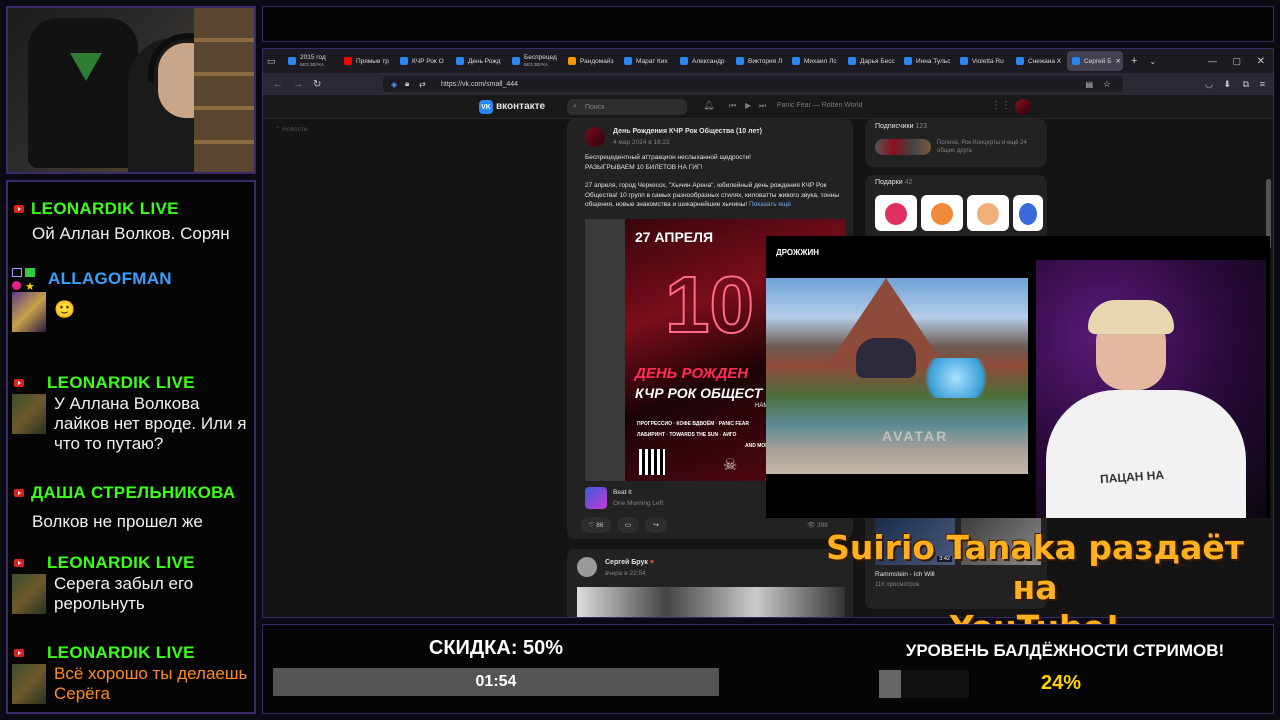  I want to click on reader-icon: ▤, so click(1089, 84).